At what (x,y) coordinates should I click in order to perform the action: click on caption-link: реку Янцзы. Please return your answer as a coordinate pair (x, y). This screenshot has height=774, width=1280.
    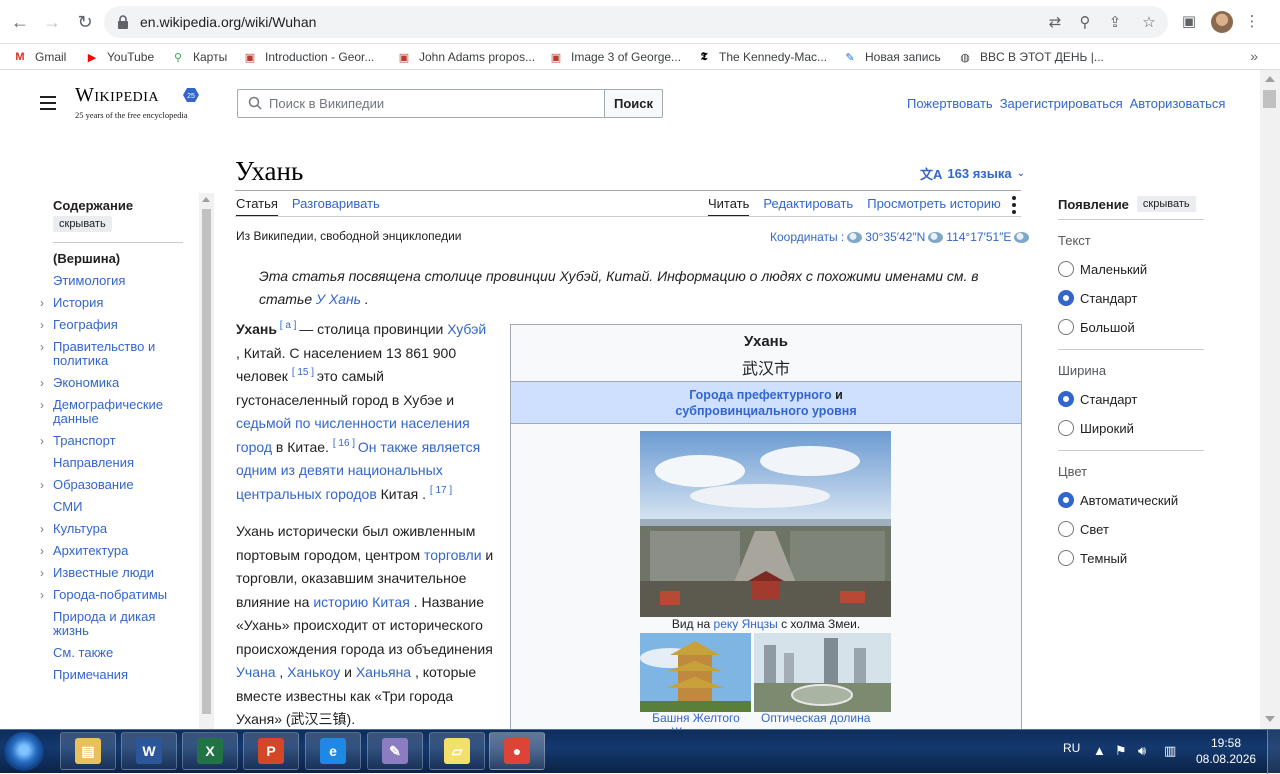
    Looking at the image, I should click on (746, 624).